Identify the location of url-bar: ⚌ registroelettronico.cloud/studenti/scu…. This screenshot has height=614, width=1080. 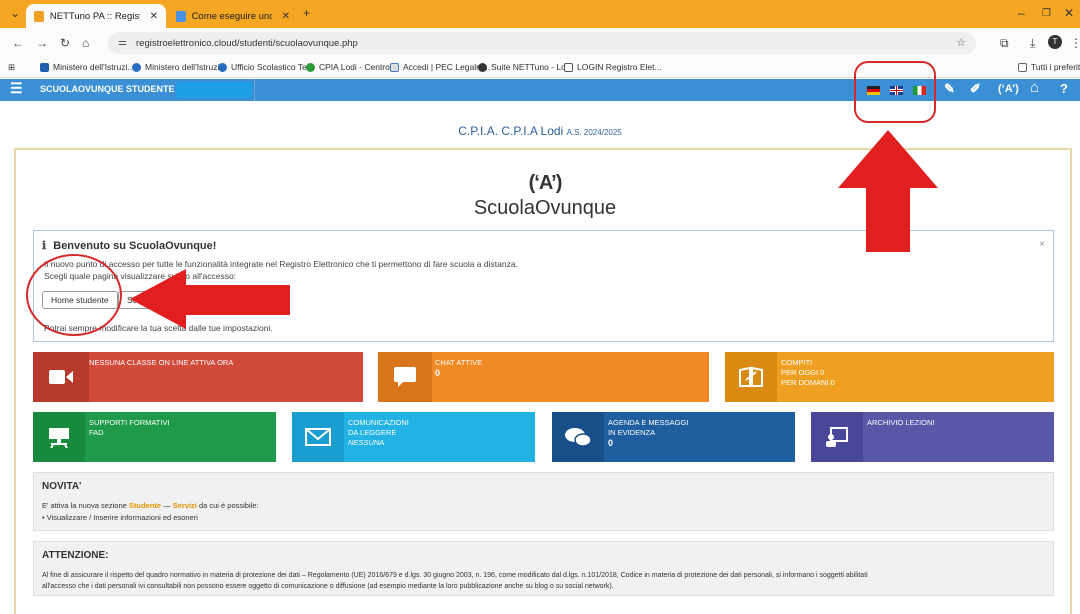
(542, 43).